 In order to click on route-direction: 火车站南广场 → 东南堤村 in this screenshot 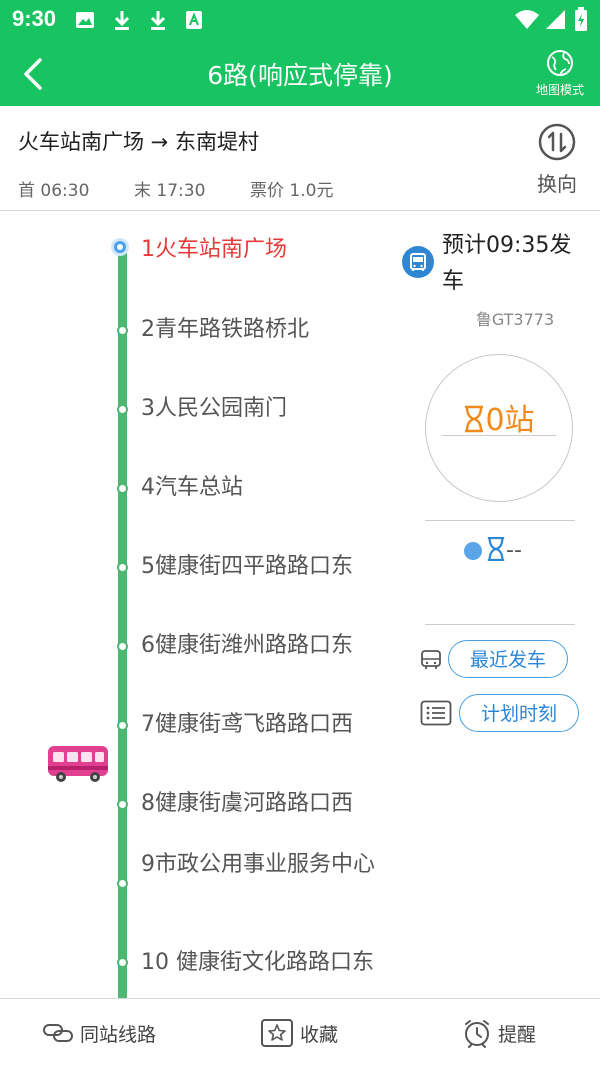, I will do `click(138, 142)`.